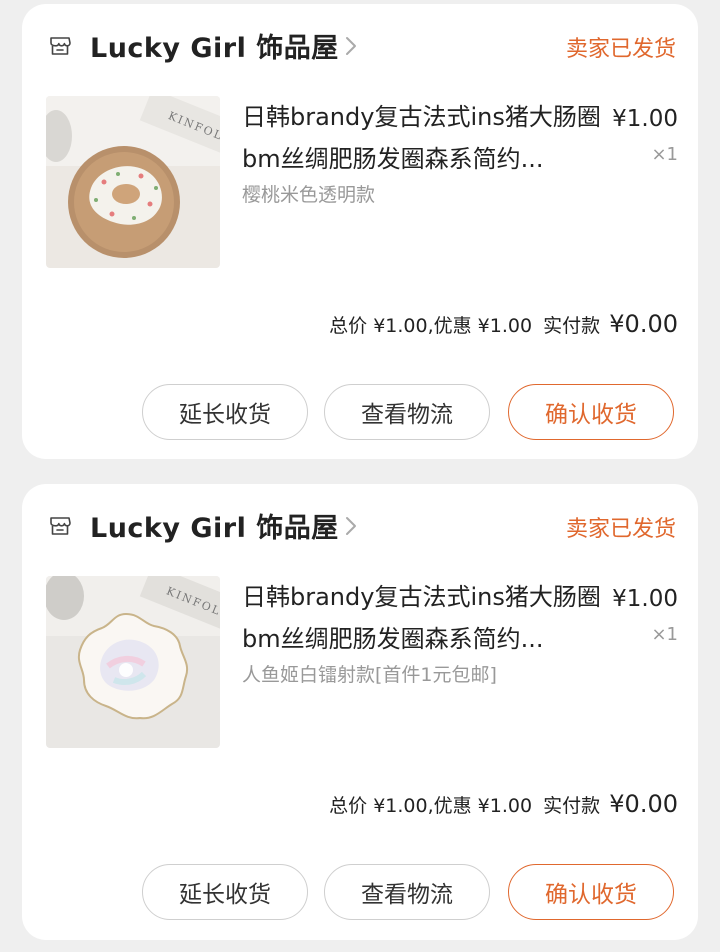 Image resolution: width=720 pixels, height=952 pixels. I want to click on product-variant: 樱桃米色透明款, so click(309, 195).